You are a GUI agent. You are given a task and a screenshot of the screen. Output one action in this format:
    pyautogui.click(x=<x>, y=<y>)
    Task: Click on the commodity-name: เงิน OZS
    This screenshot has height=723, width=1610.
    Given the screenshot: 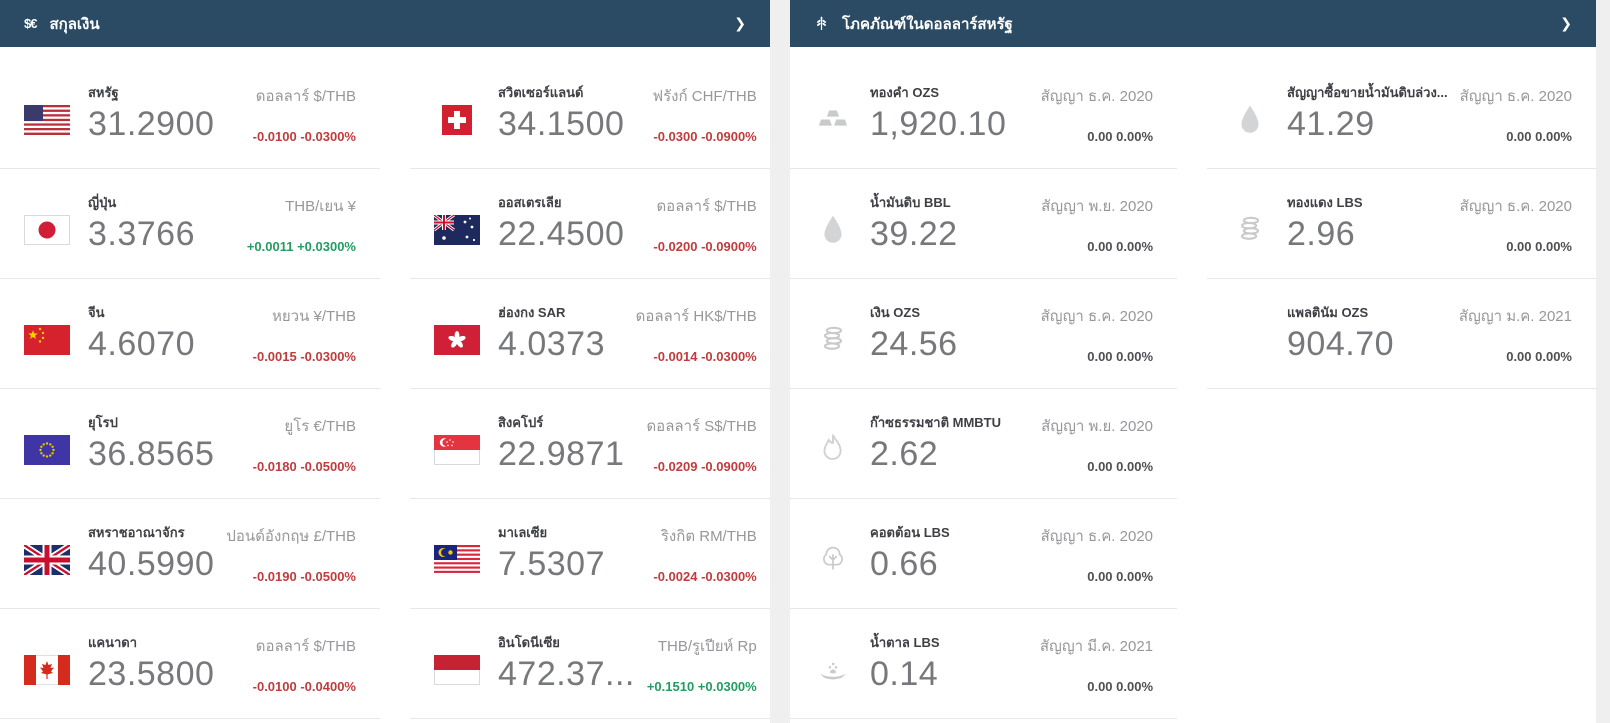 What is the action you would take?
    pyautogui.click(x=895, y=313)
    